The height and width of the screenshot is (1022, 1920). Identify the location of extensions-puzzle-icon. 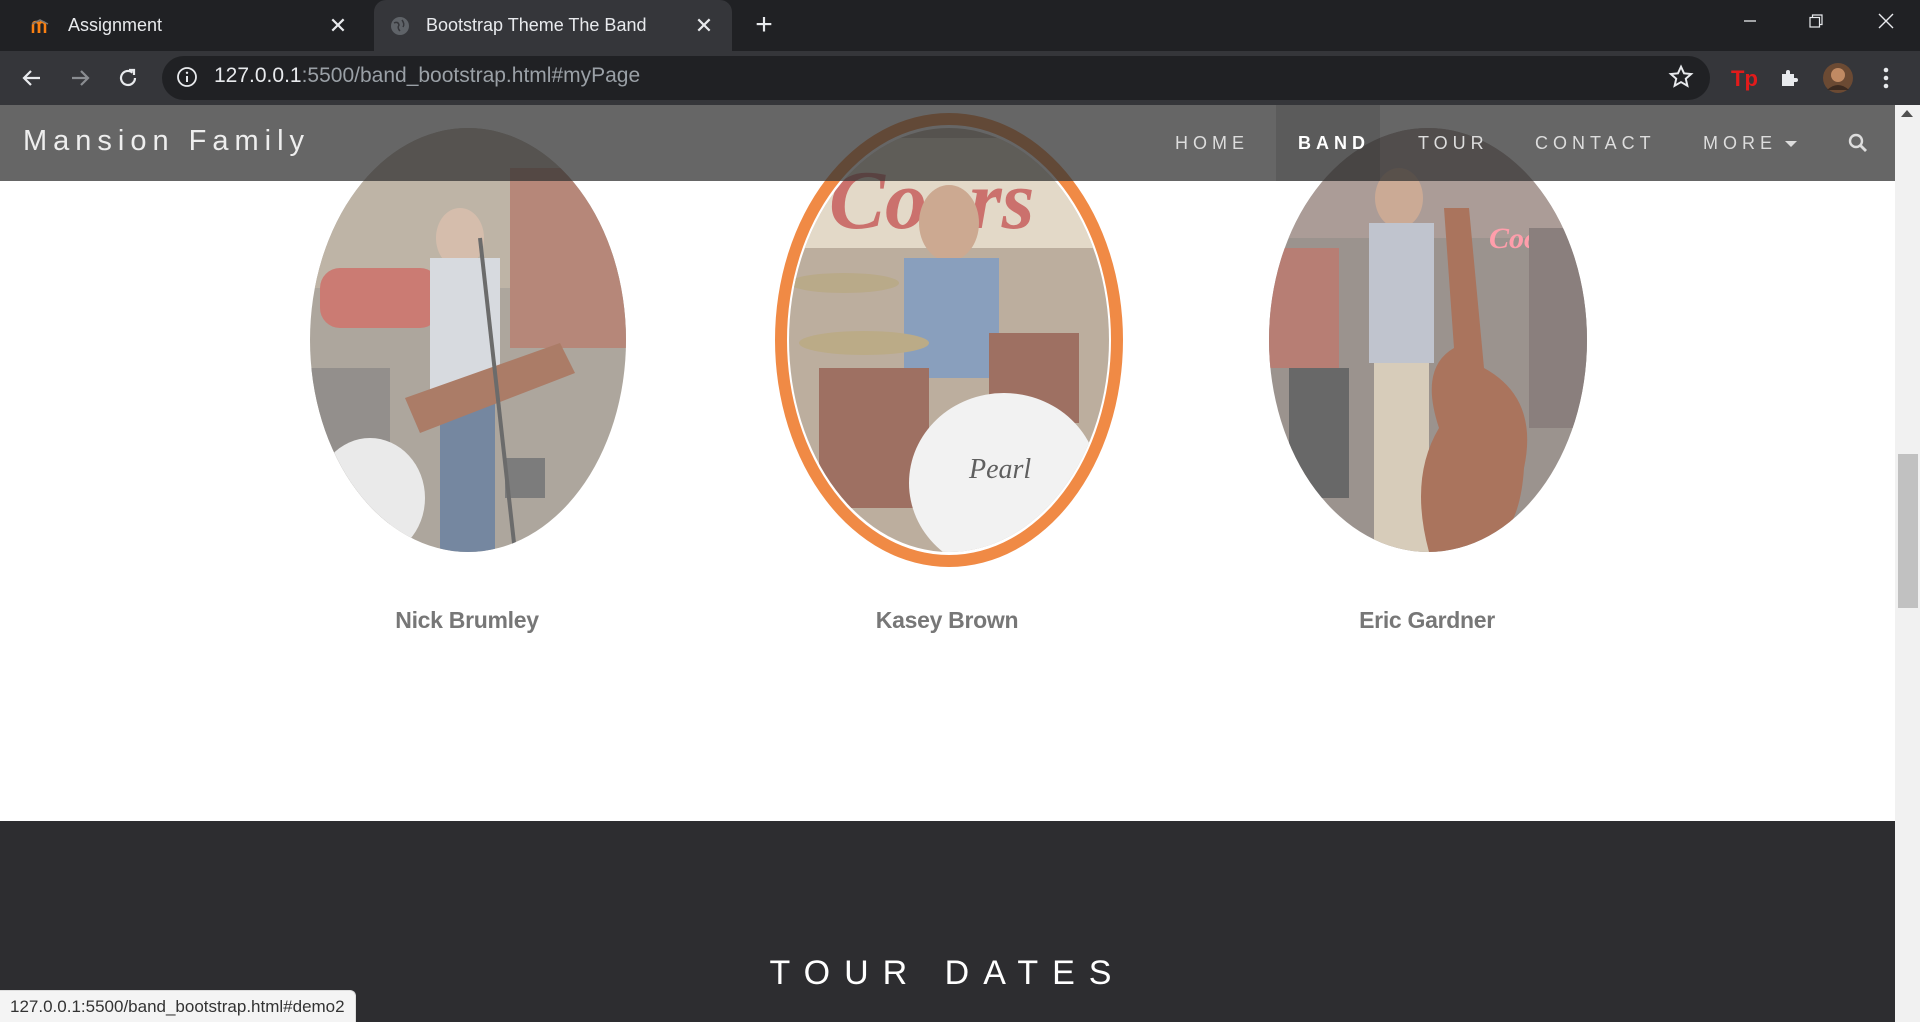
(1790, 78).